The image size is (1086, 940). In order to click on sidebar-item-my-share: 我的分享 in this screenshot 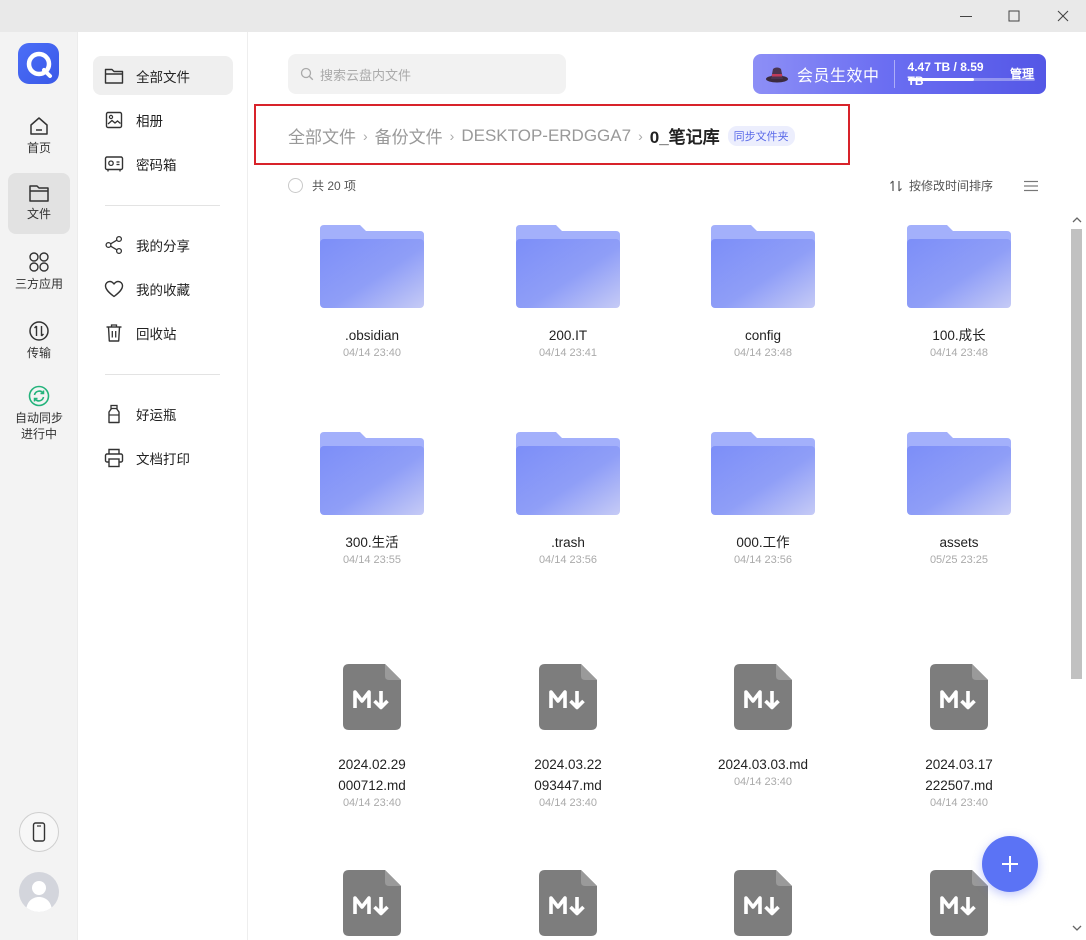, I will do `click(163, 244)`.